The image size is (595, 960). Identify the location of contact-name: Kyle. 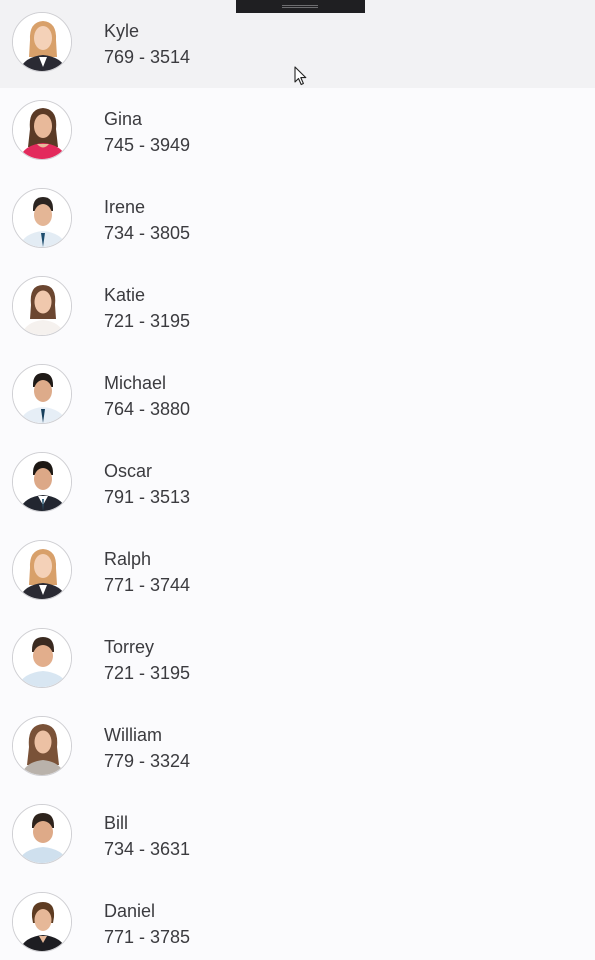
(122, 31).